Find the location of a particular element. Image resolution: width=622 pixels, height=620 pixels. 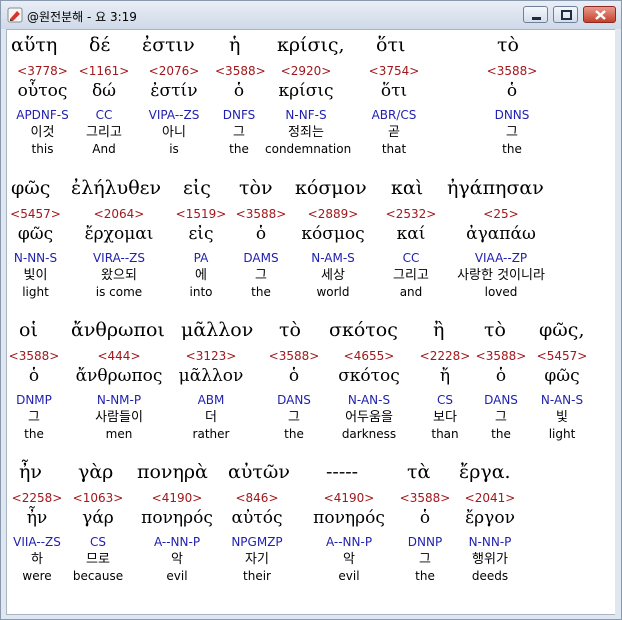

greek-word: ----- is located at coordinates (342, 472).